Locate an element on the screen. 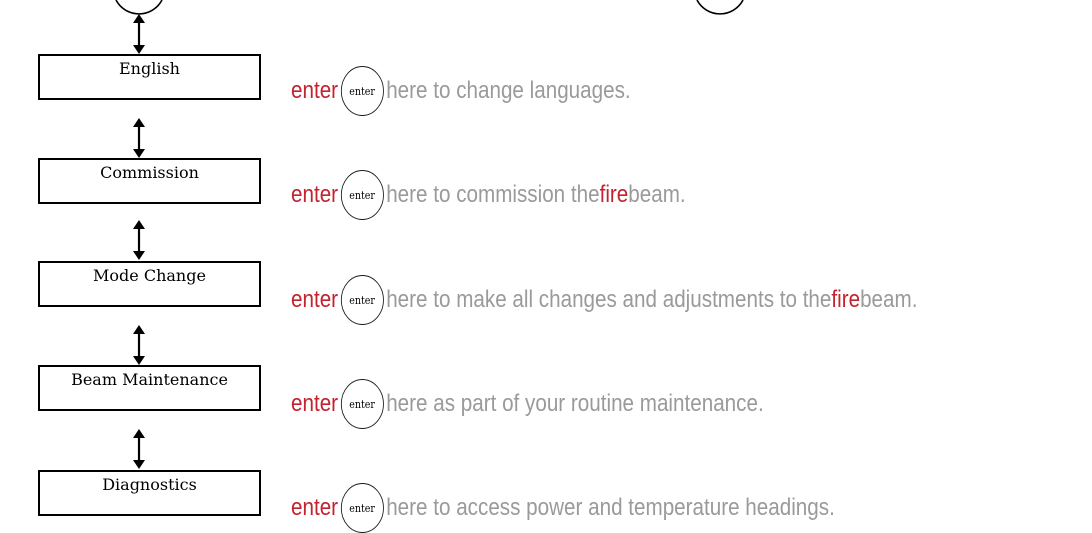  top-circle-right is located at coordinates (720, 7).